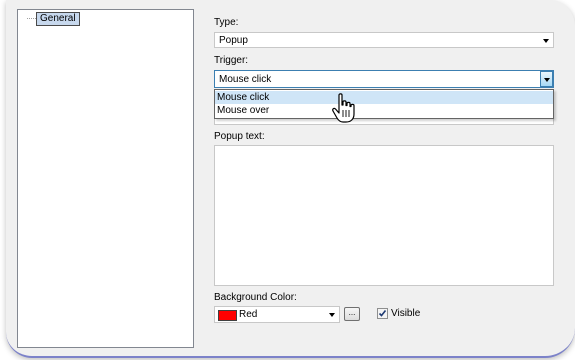  What do you see at coordinates (277, 314) in the screenshot?
I see `background-color-select: Red` at bounding box center [277, 314].